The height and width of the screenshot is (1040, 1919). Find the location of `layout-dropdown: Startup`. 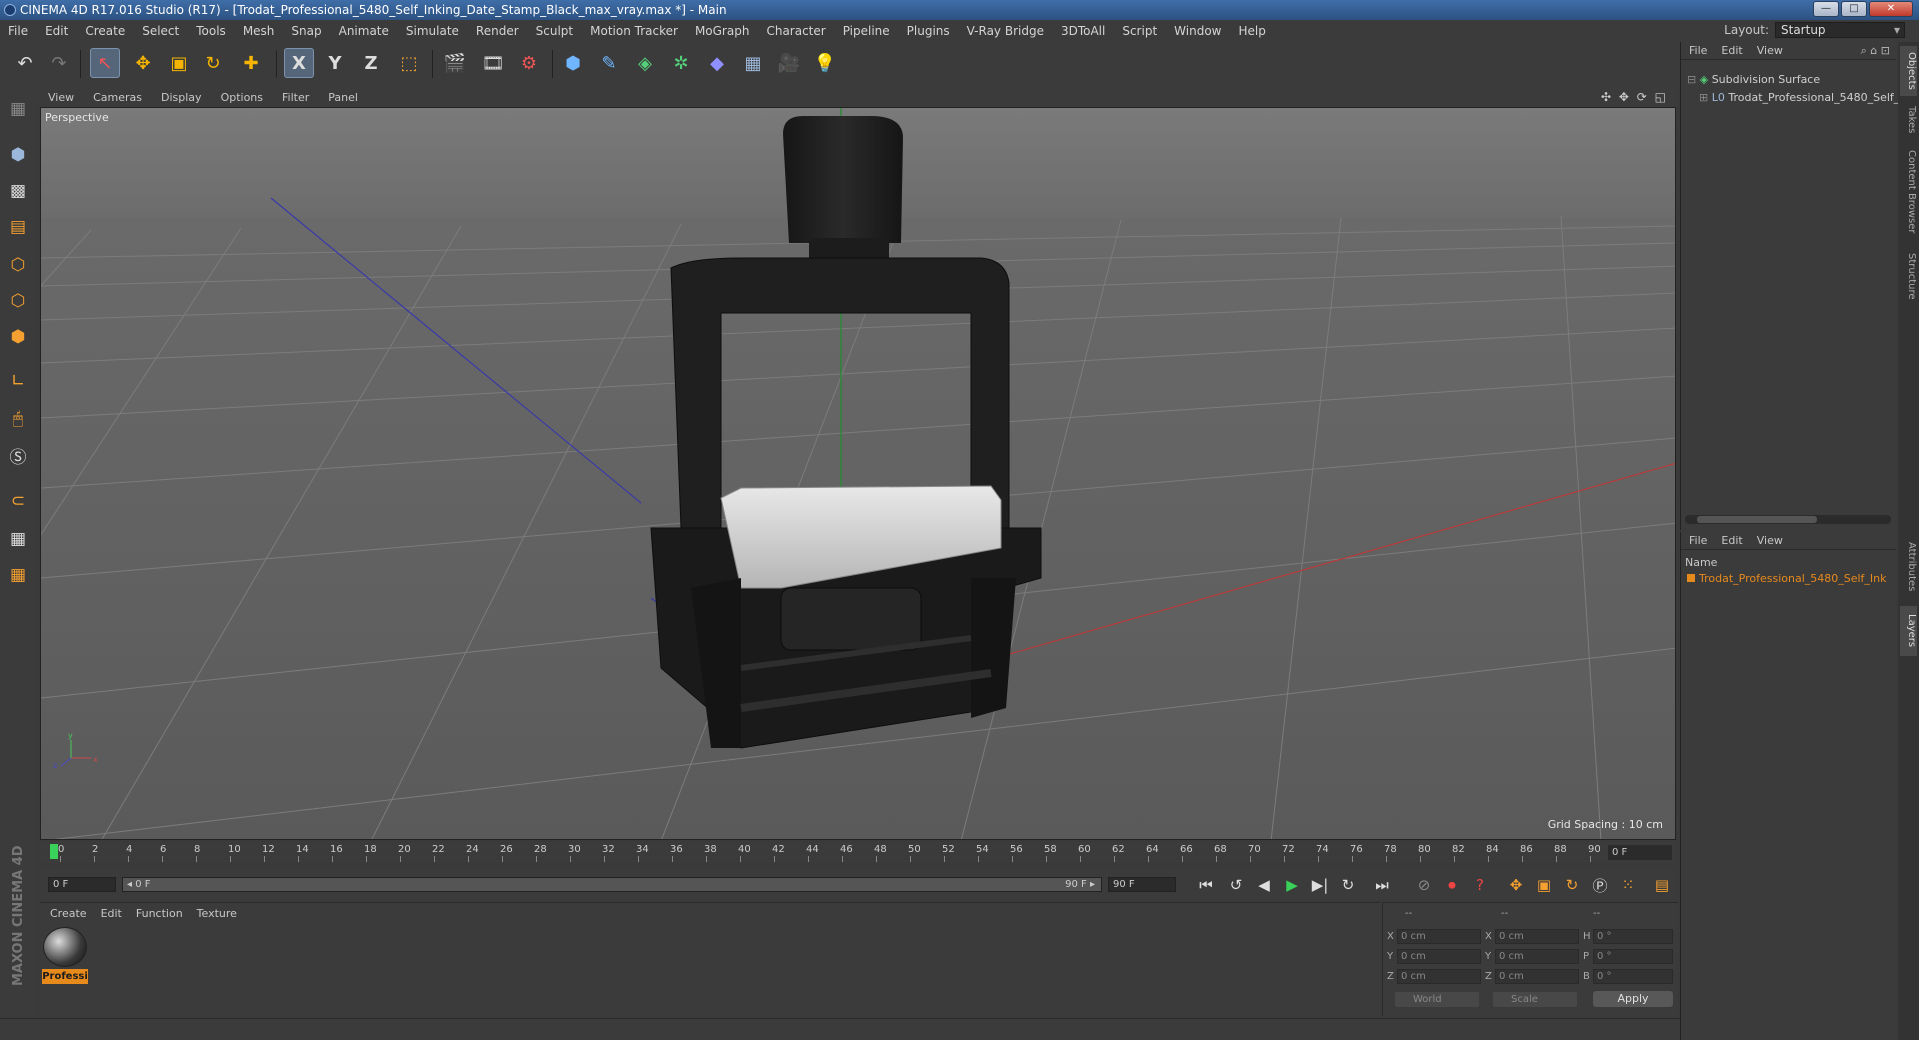

layout-dropdown: Startup is located at coordinates (1840, 30).